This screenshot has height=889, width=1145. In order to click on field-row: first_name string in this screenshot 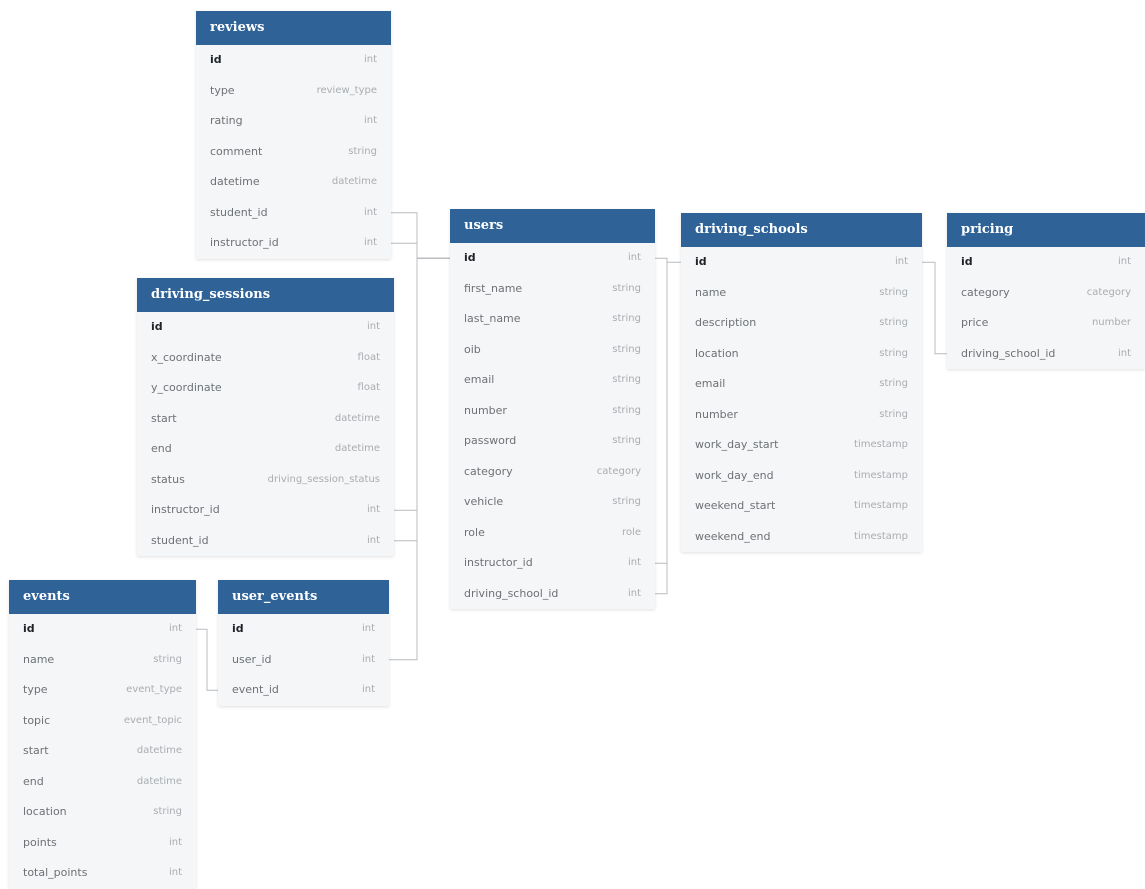, I will do `click(552, 289)`.